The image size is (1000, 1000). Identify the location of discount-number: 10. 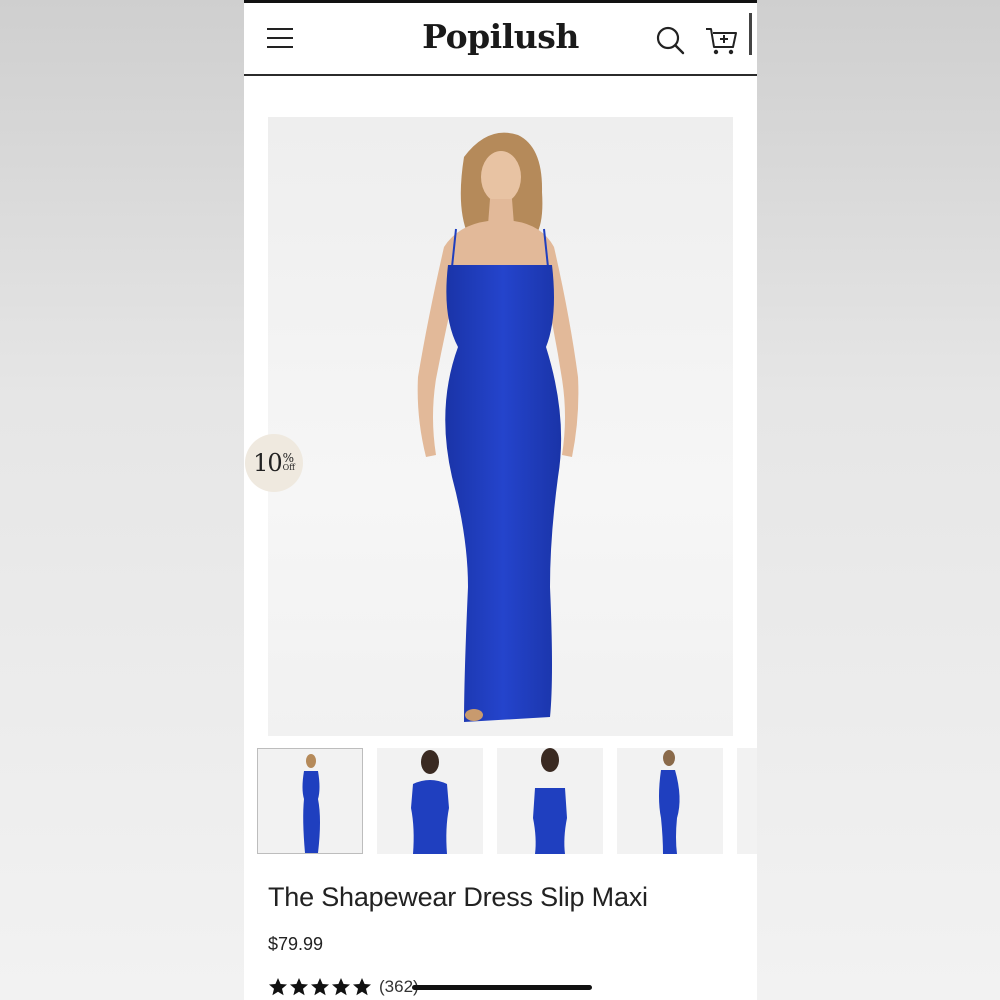
(268, 463).